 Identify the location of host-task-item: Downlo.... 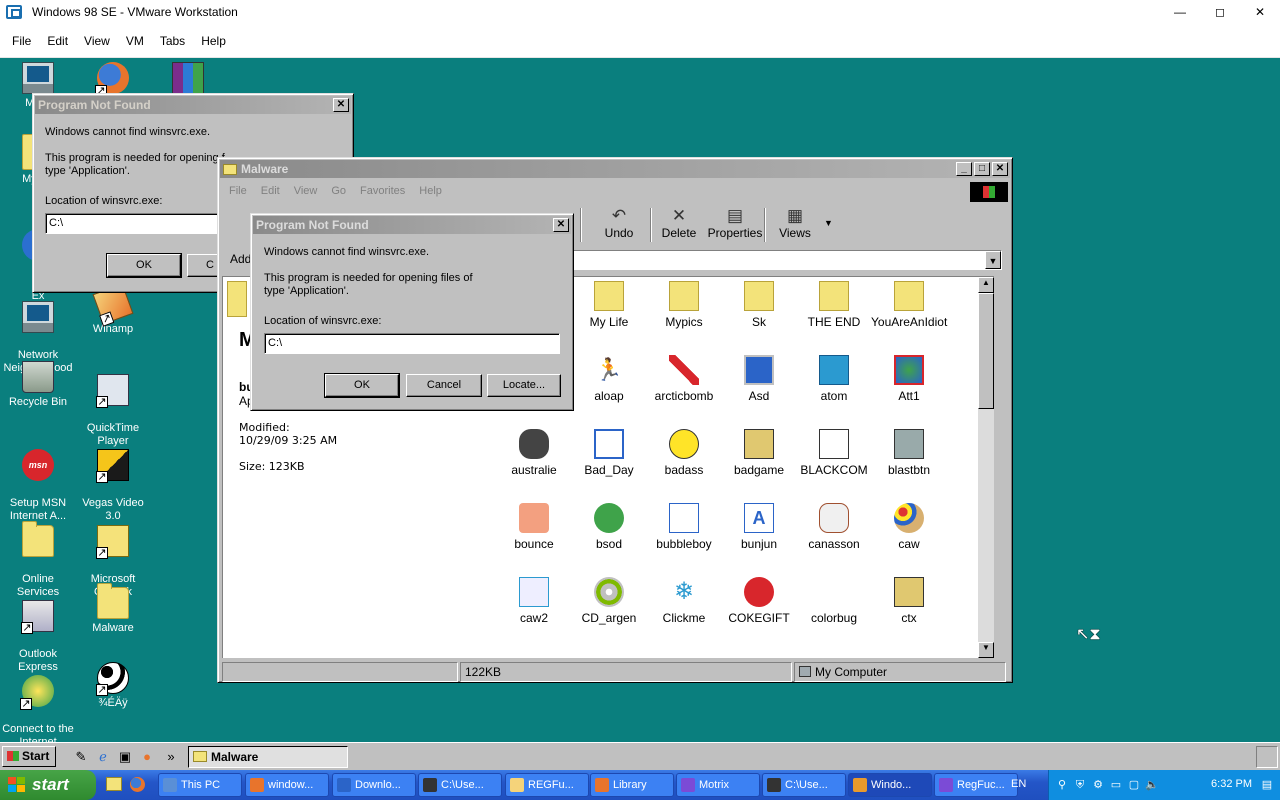
(374, 785).